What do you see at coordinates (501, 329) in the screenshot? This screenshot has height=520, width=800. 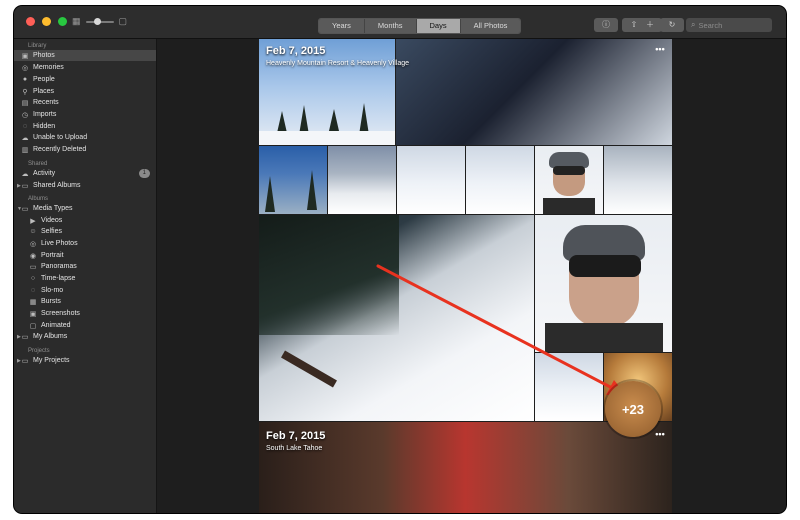 I see `annotation-arrow` at bounding box center [501, 329].